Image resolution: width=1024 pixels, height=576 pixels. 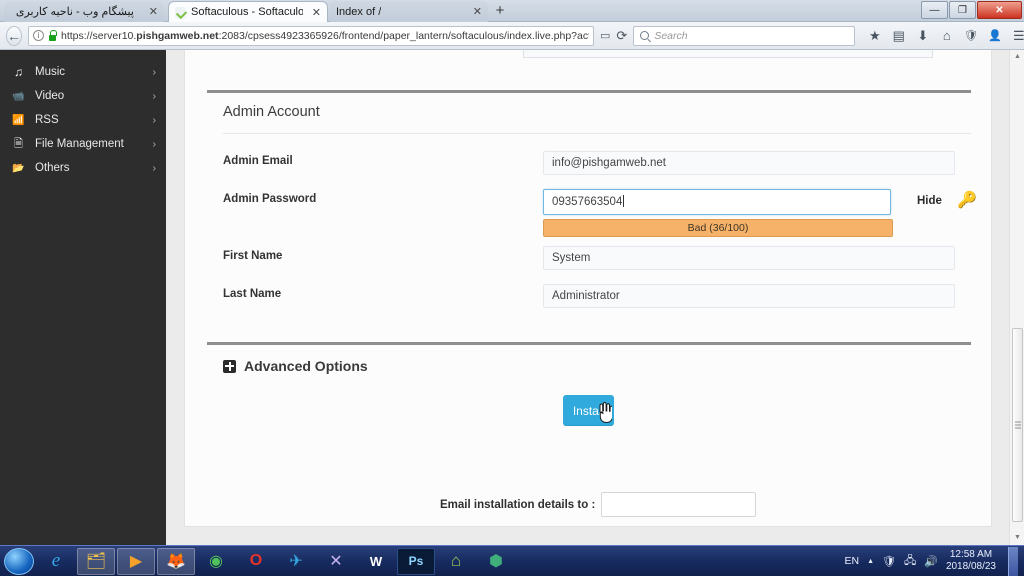 I want to click on email-details-input, so click(x=679, y=504).